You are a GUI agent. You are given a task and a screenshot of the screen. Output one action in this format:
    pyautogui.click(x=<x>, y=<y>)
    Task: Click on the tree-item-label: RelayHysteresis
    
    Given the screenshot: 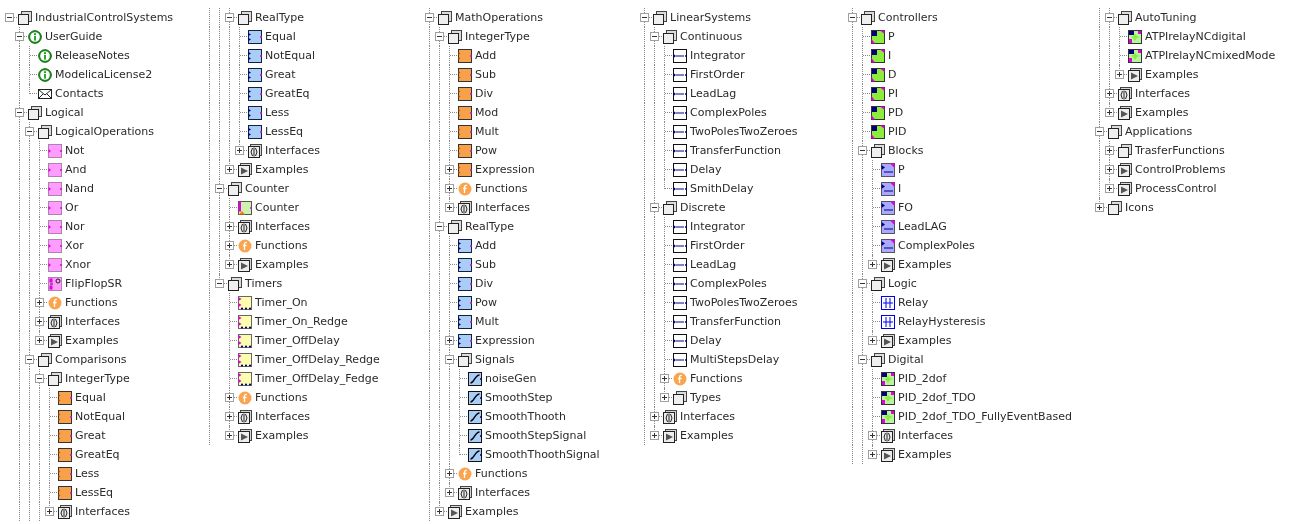 What is the action you would take?
    pyautogui.click(x=942, y=321)
    